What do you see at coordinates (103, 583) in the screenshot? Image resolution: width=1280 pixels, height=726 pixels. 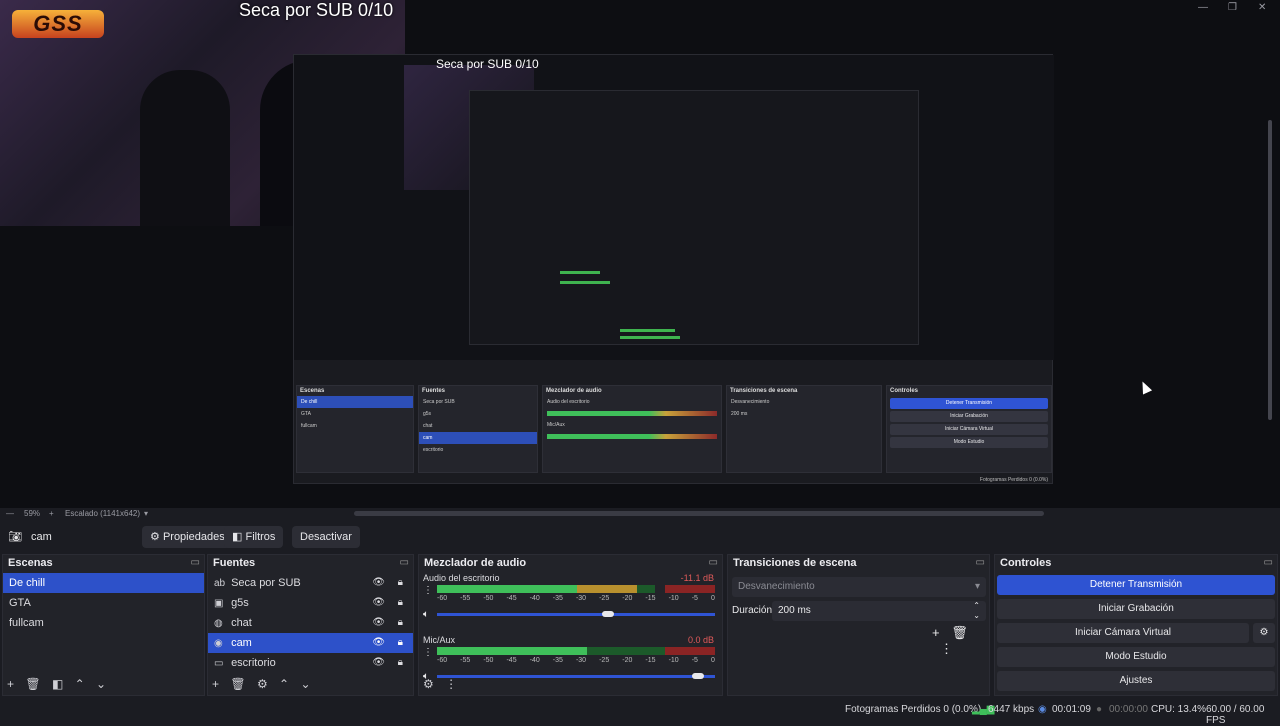 I see `scene-item: De chill` at bounding box center [103, 583].